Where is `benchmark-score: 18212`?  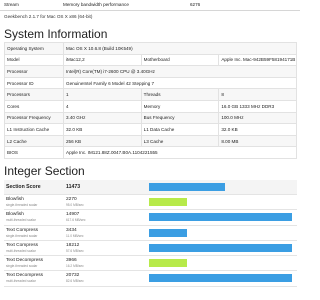 benchmark-score: 18212 is located at coordinates (73, 245).